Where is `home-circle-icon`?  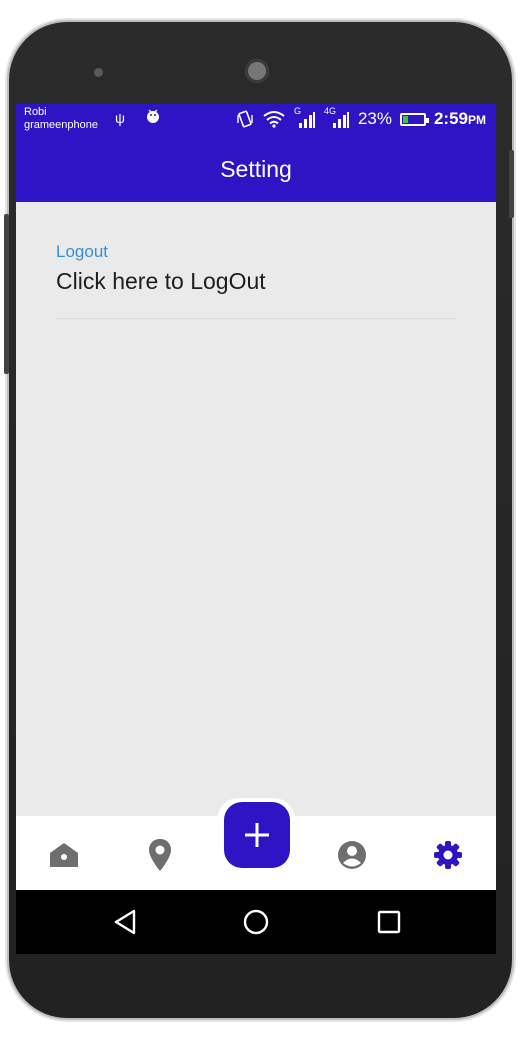 home-circle-icon is located at coordinates (256, 922).